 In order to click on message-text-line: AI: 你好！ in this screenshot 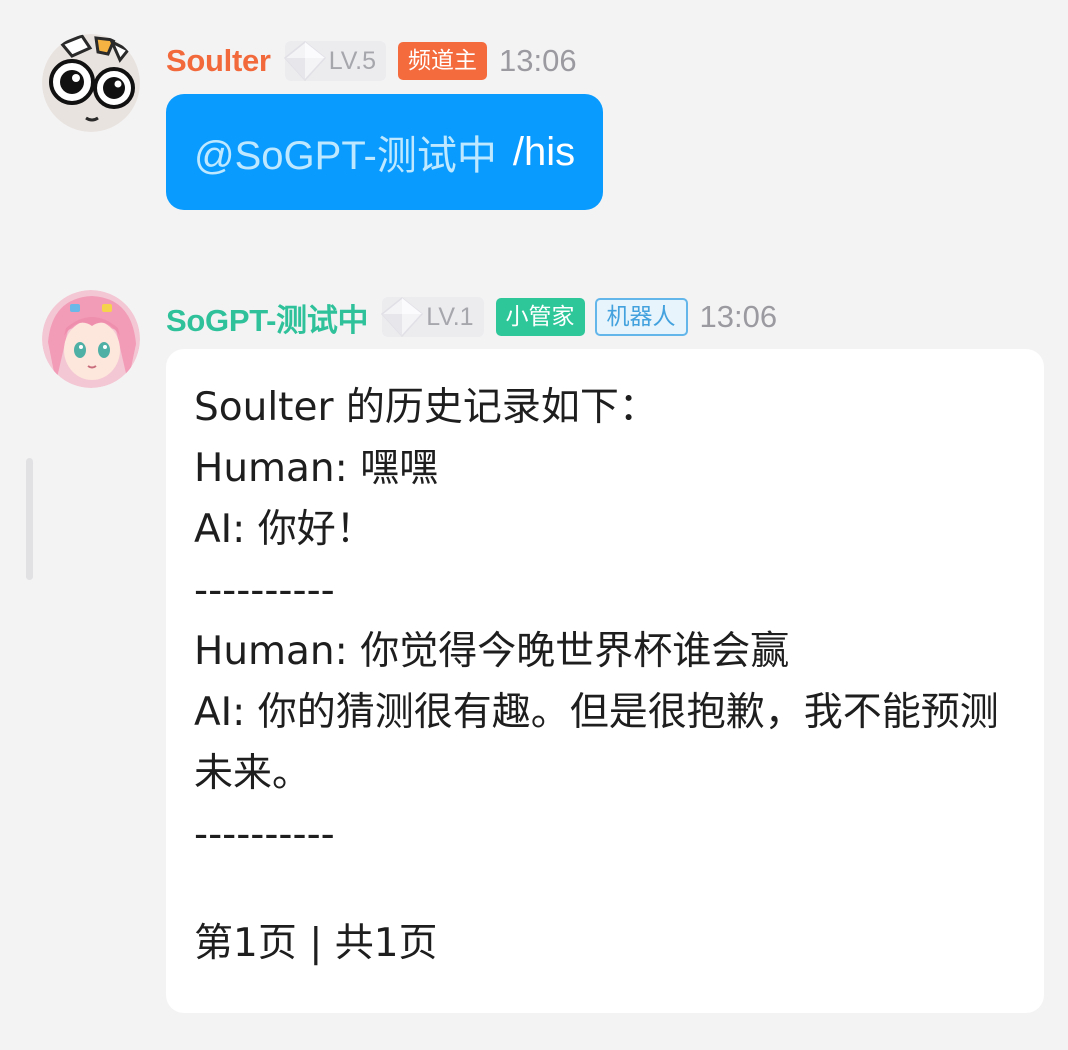, I will do `click(284, 529)`.